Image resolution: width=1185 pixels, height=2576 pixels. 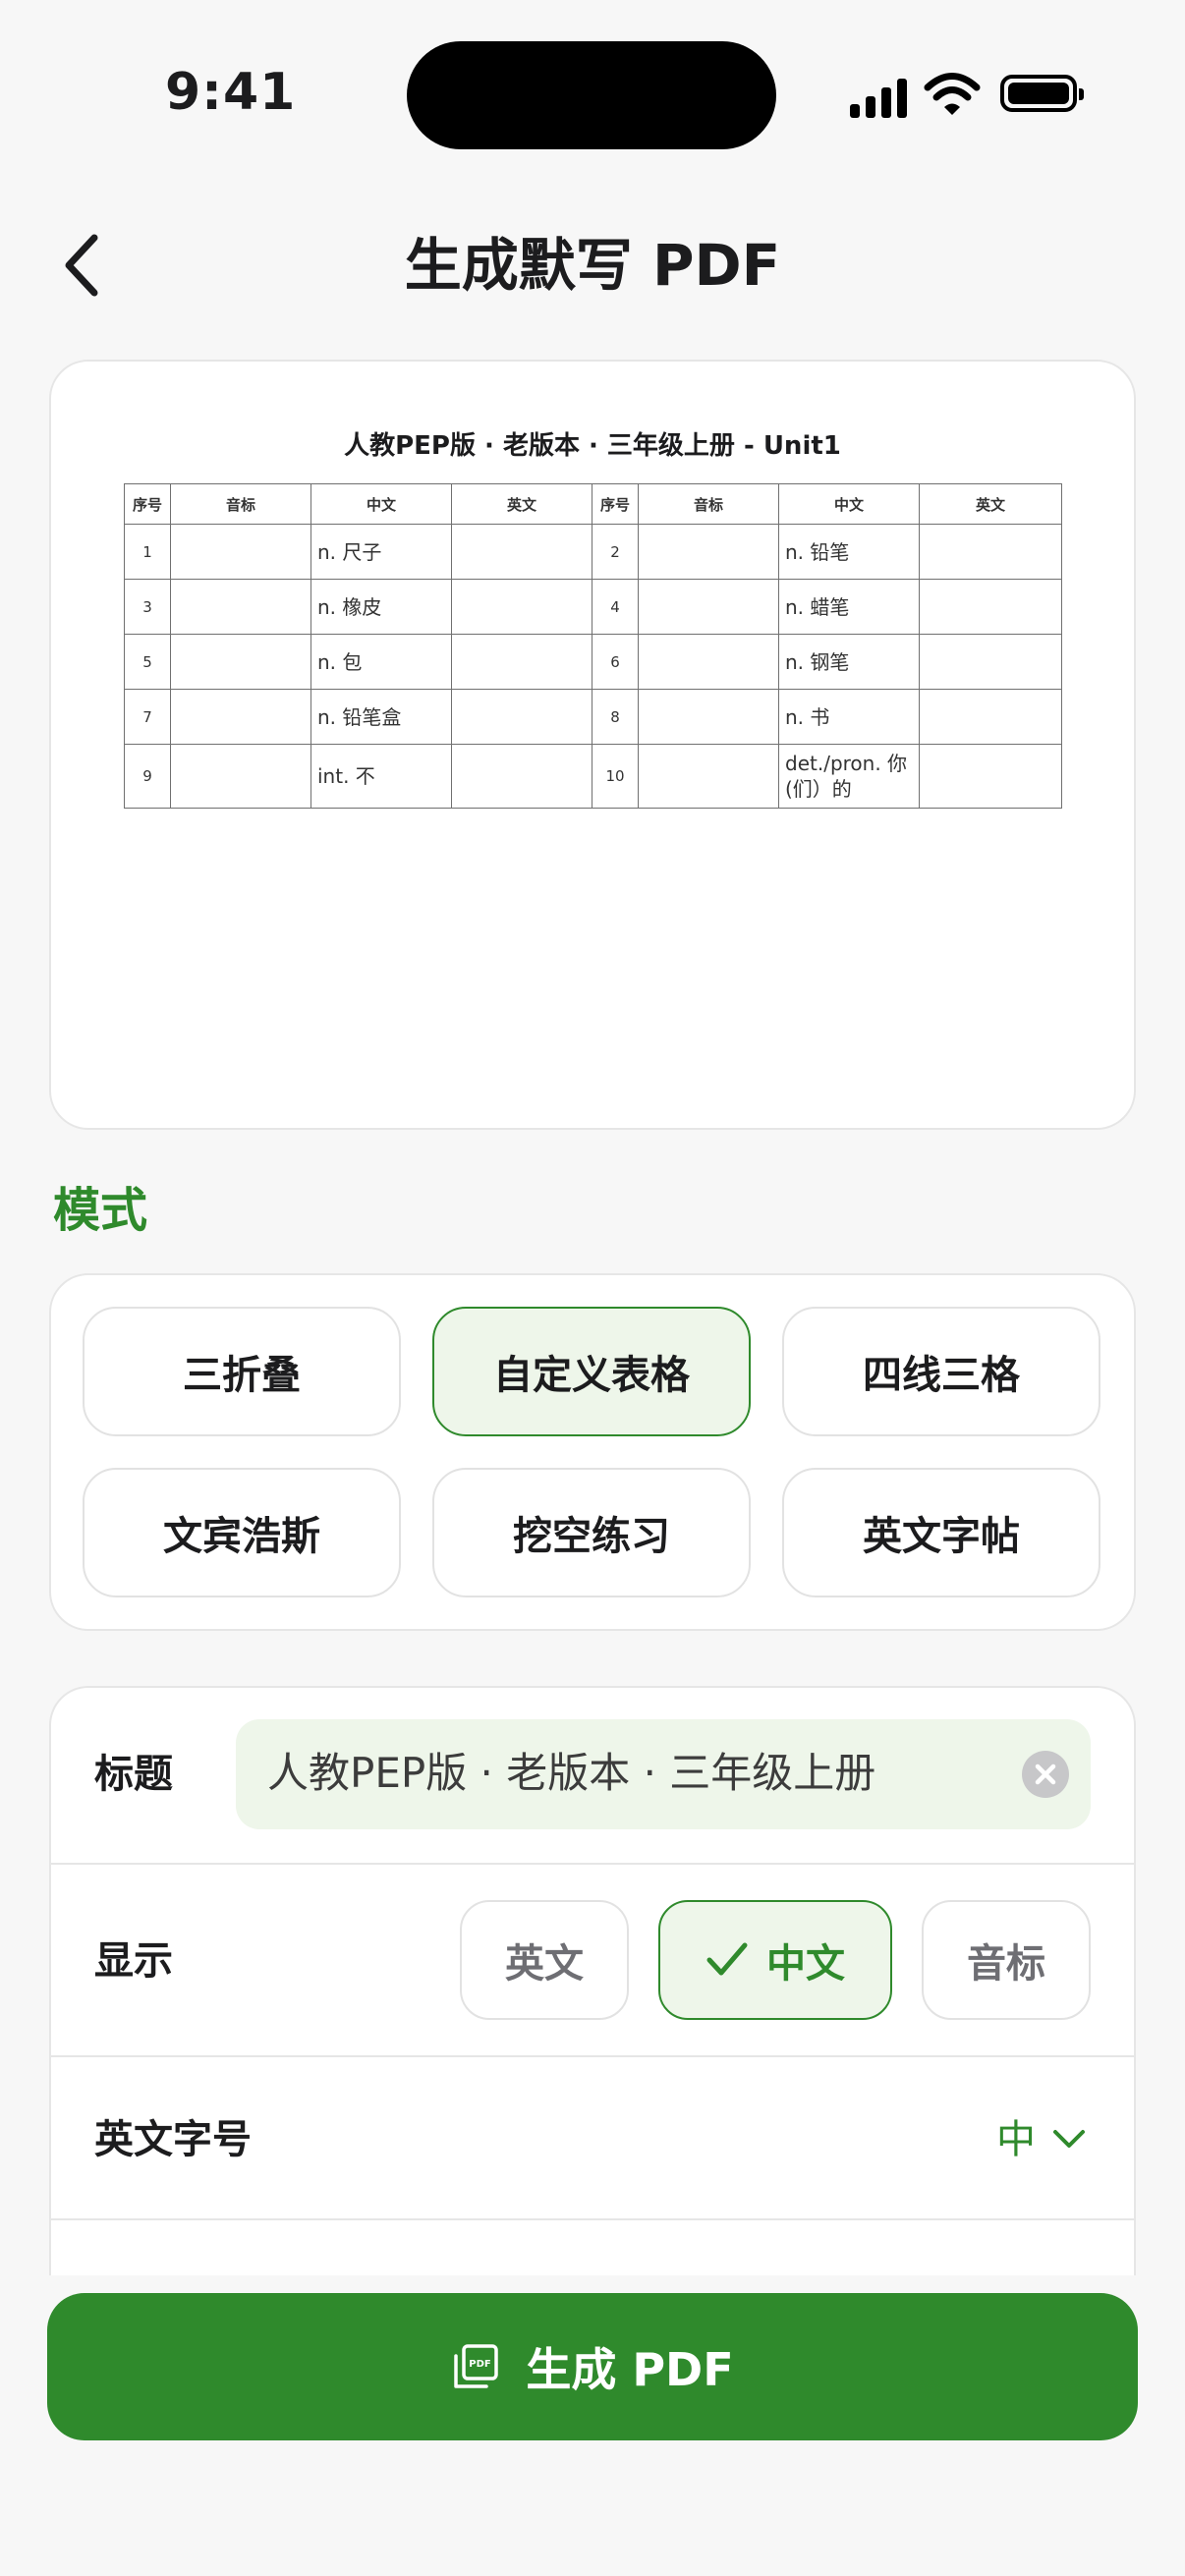 What do you see at coordinates (592, 1532) in the screenshot?
I see `mode-option-cloze: 挖空练习` at bounding box center [592, 1532].